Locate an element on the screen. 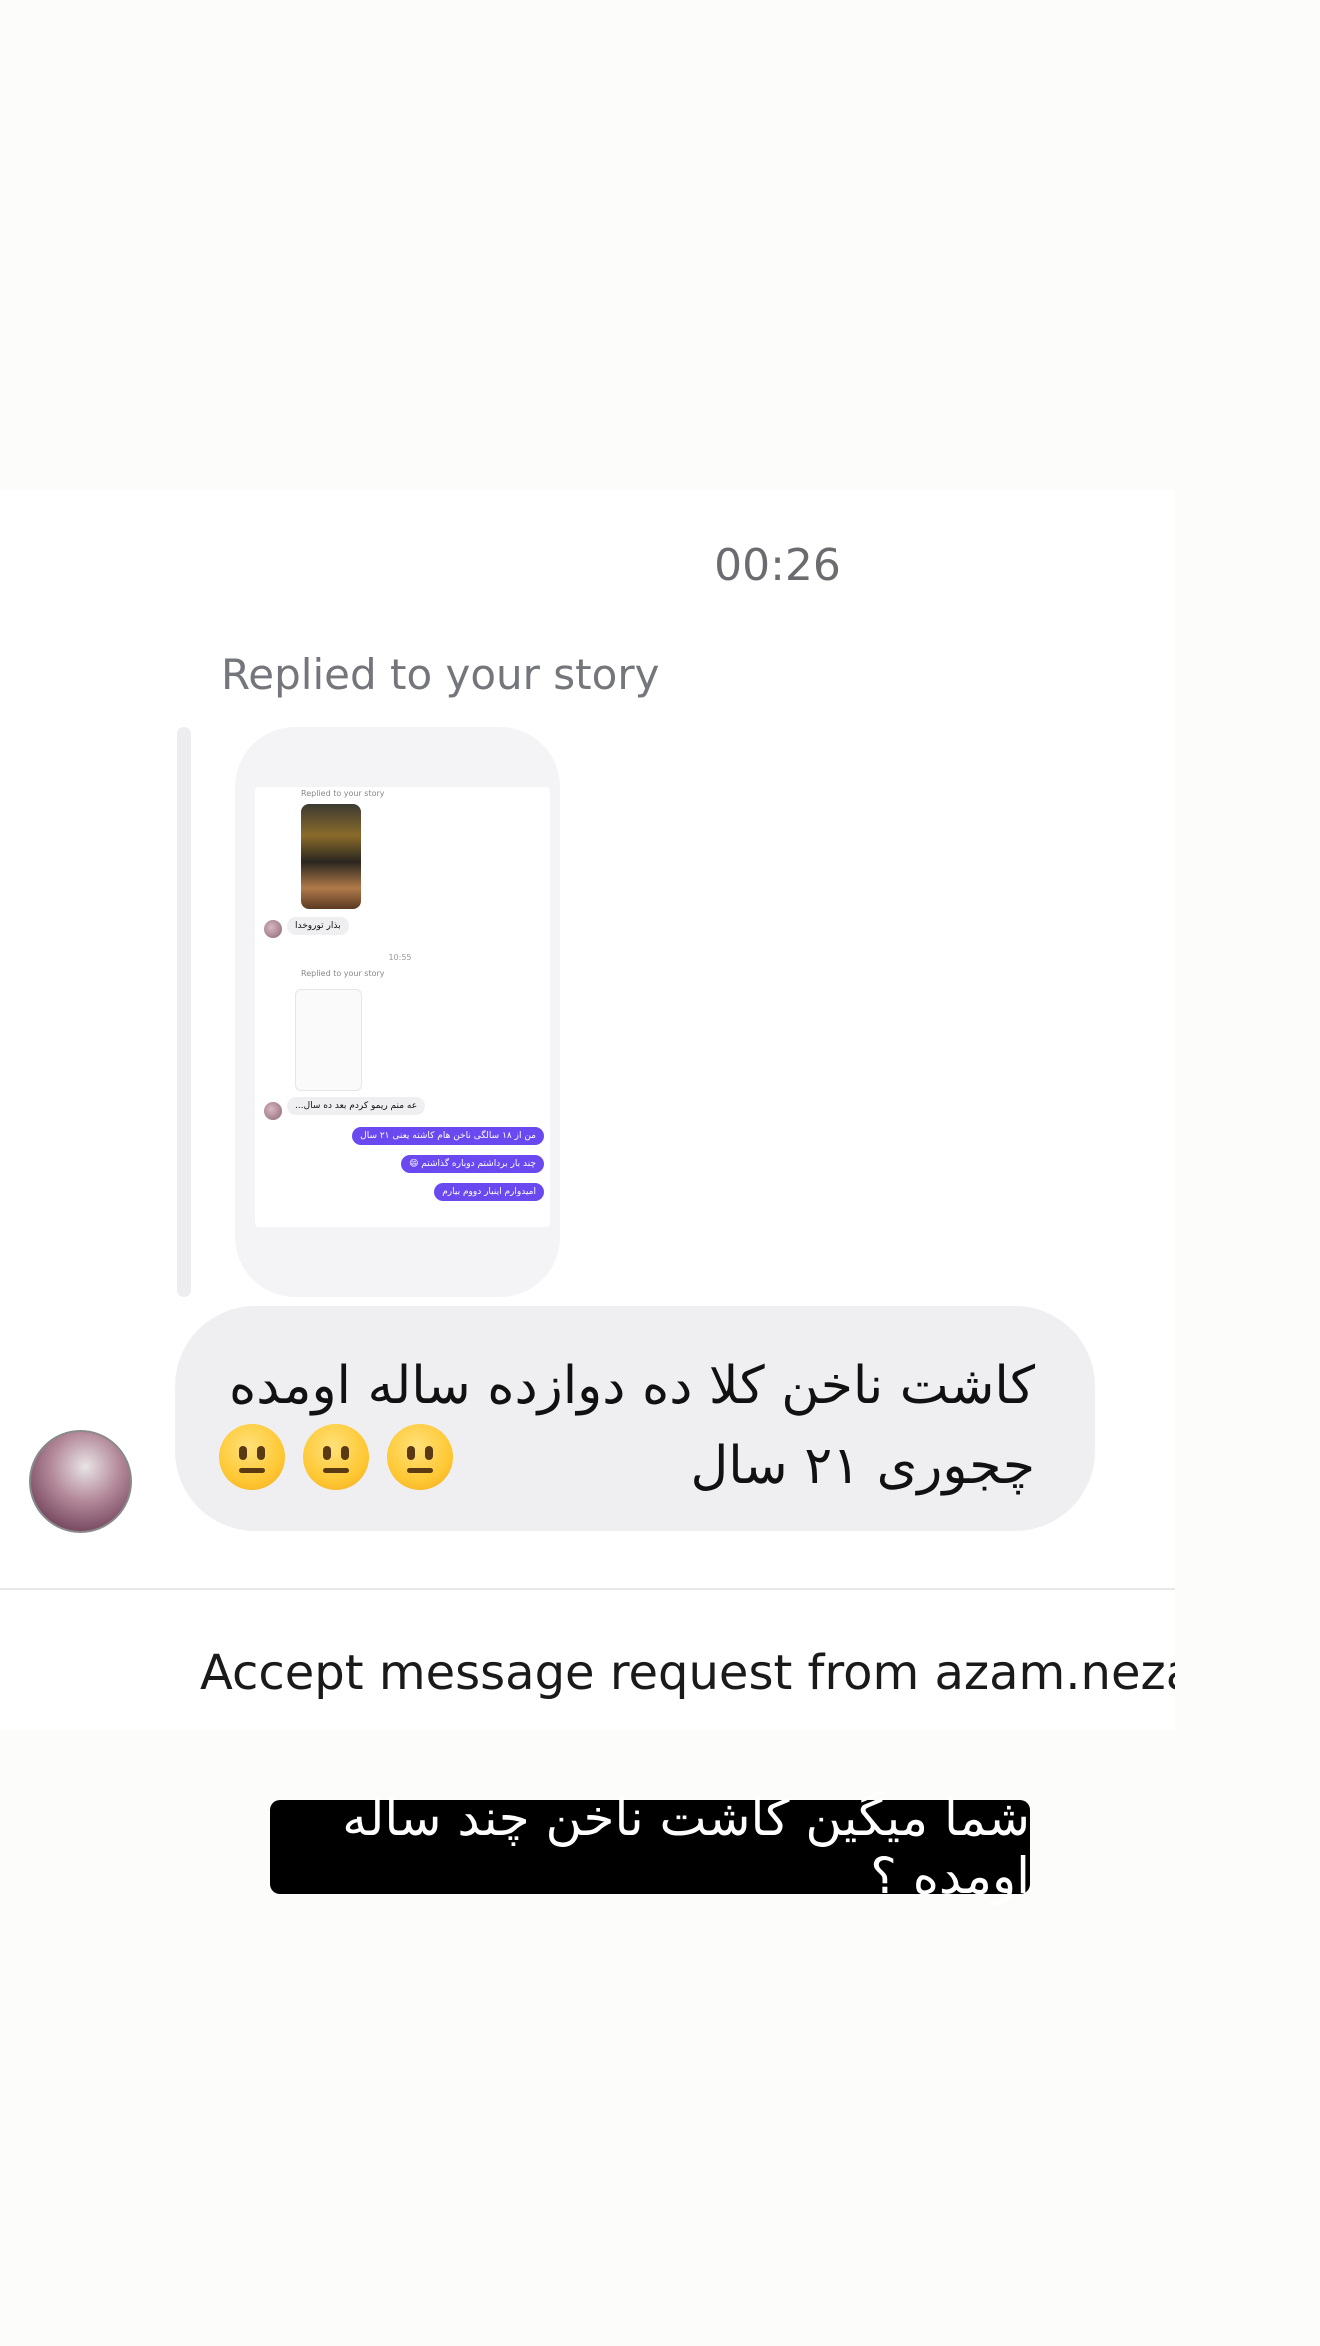 The image size is (1320, 2346). message-line-1: کاشت ناخن کلا ده دوازده ساله اومده is located at coordinates (632, 1386).